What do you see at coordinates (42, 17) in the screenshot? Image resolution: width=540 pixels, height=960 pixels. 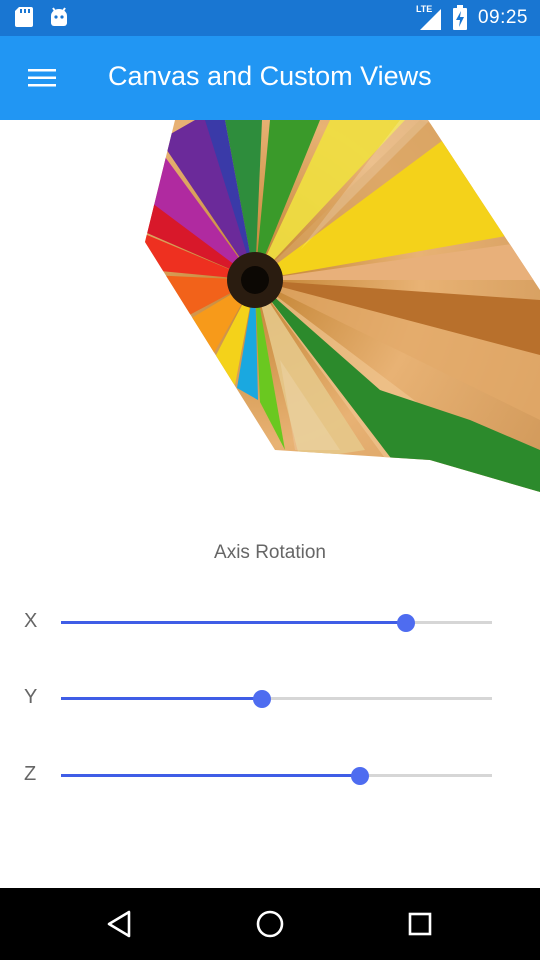 I see `status-left-icons` at bounding box center [42, 17].